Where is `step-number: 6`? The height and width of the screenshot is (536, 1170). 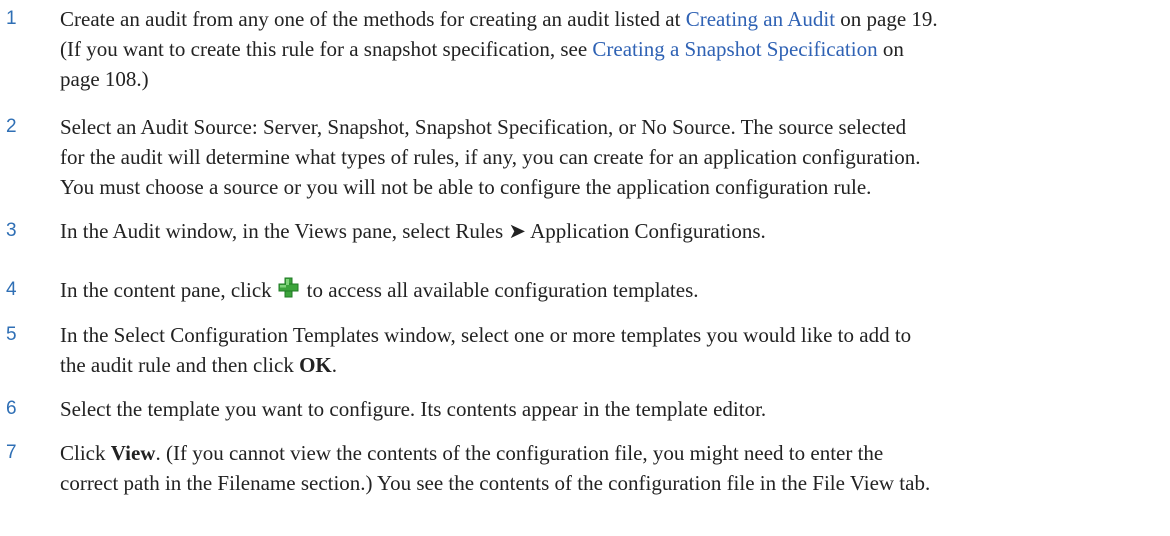
step-number: 6 is located at coordinates (11, 408).